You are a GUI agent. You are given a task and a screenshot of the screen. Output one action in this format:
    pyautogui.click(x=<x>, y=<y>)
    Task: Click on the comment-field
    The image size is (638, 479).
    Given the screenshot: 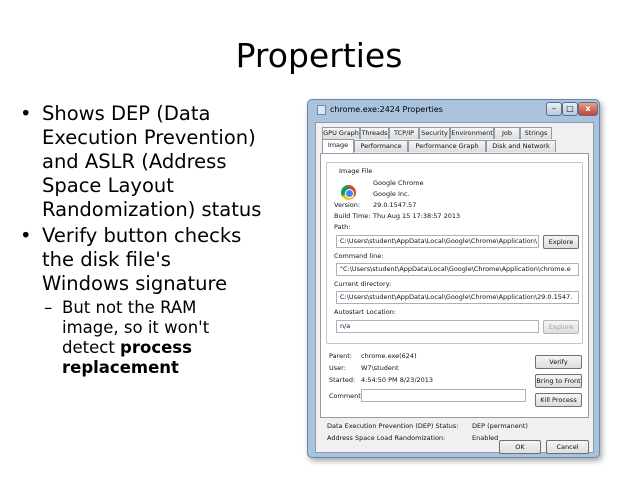 What is the action you would take?
    pyautogui.click(x=443, y=395)
    